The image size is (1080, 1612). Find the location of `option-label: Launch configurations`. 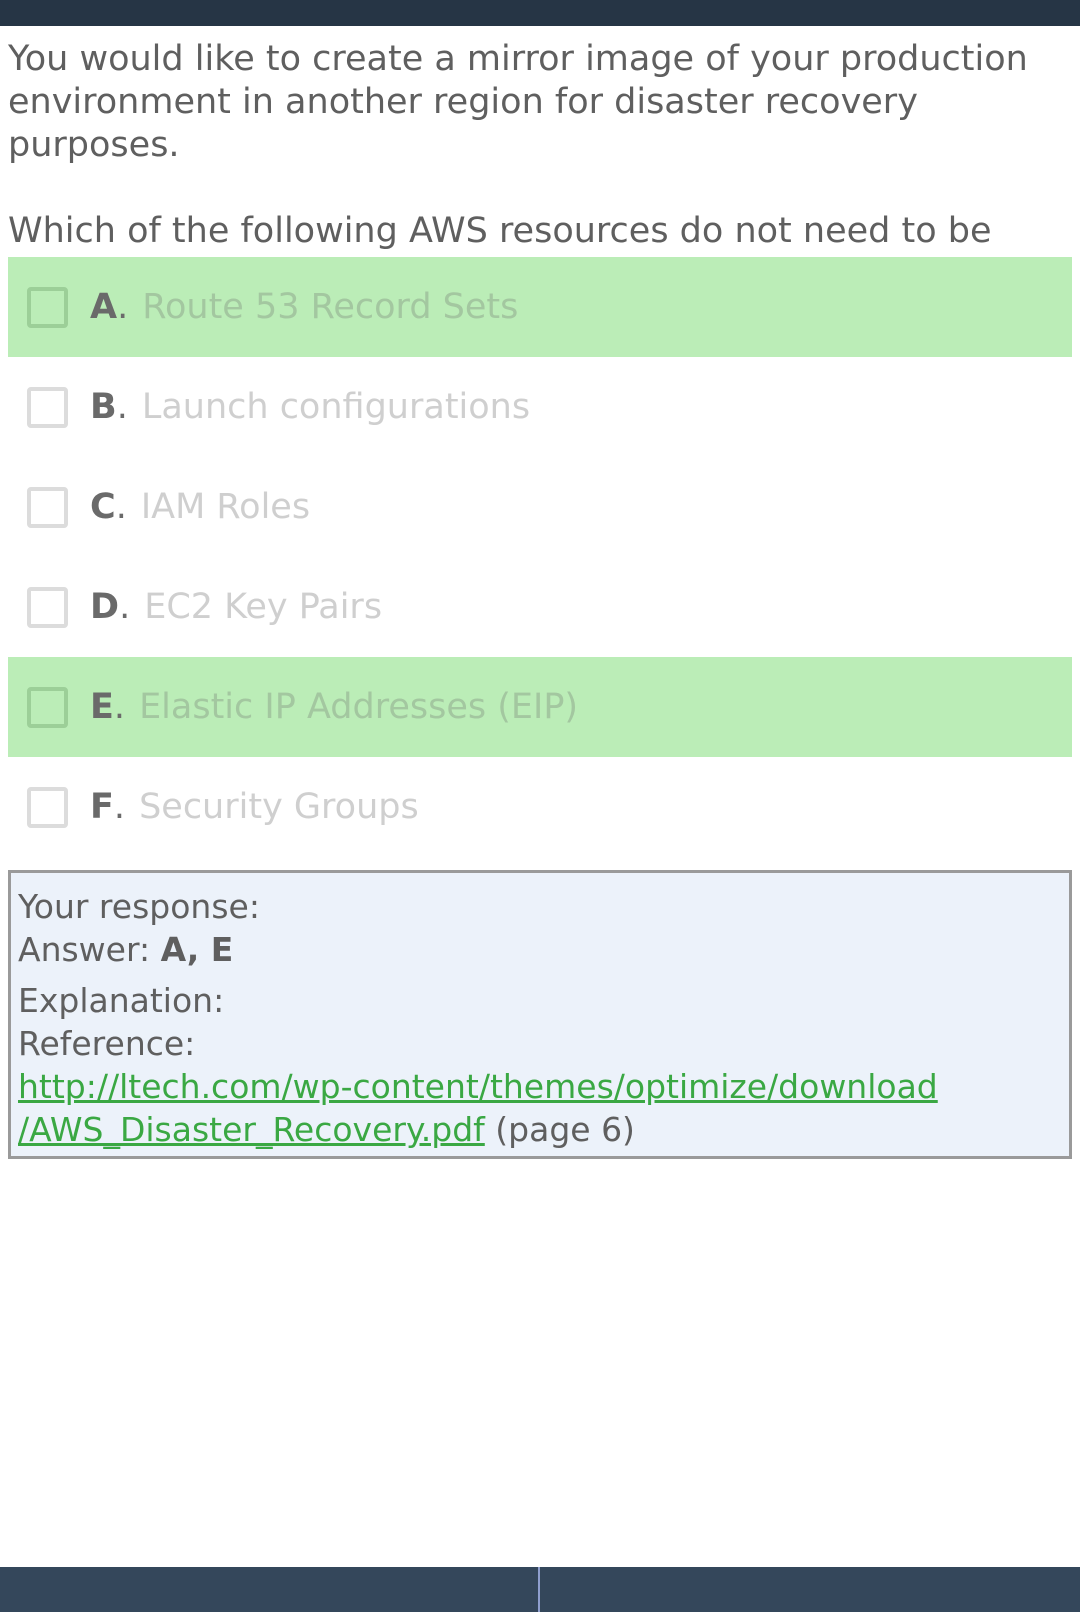

option-label: Launch configurations is located at coordinates (336, 407).